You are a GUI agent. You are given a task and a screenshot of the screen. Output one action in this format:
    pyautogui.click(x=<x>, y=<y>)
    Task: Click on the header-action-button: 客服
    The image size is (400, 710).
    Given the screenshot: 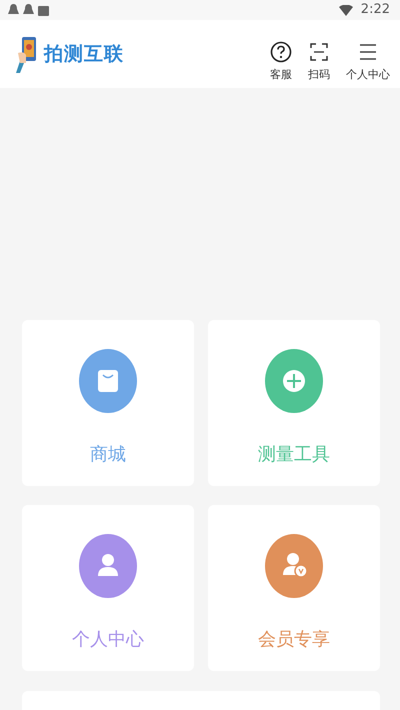 What is the action you would take?
    pyautogui.click(x=281, y=62)
    